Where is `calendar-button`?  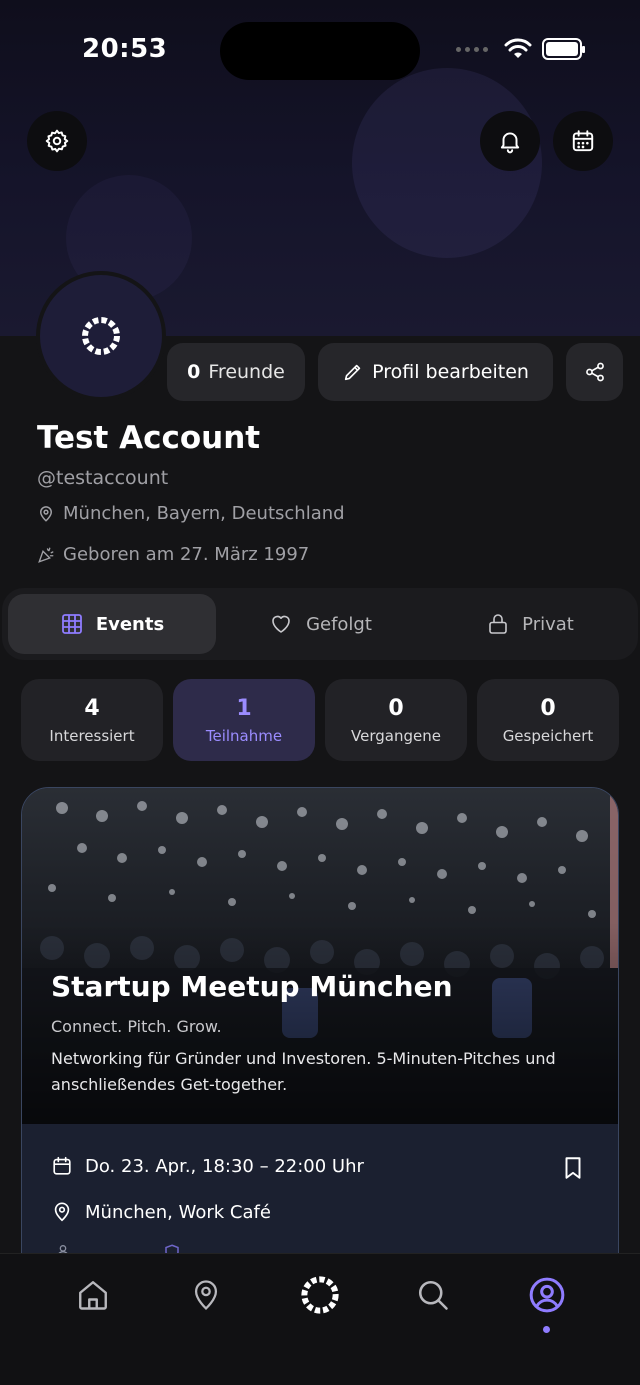 calendar-button is located at coordinates (583, 141).